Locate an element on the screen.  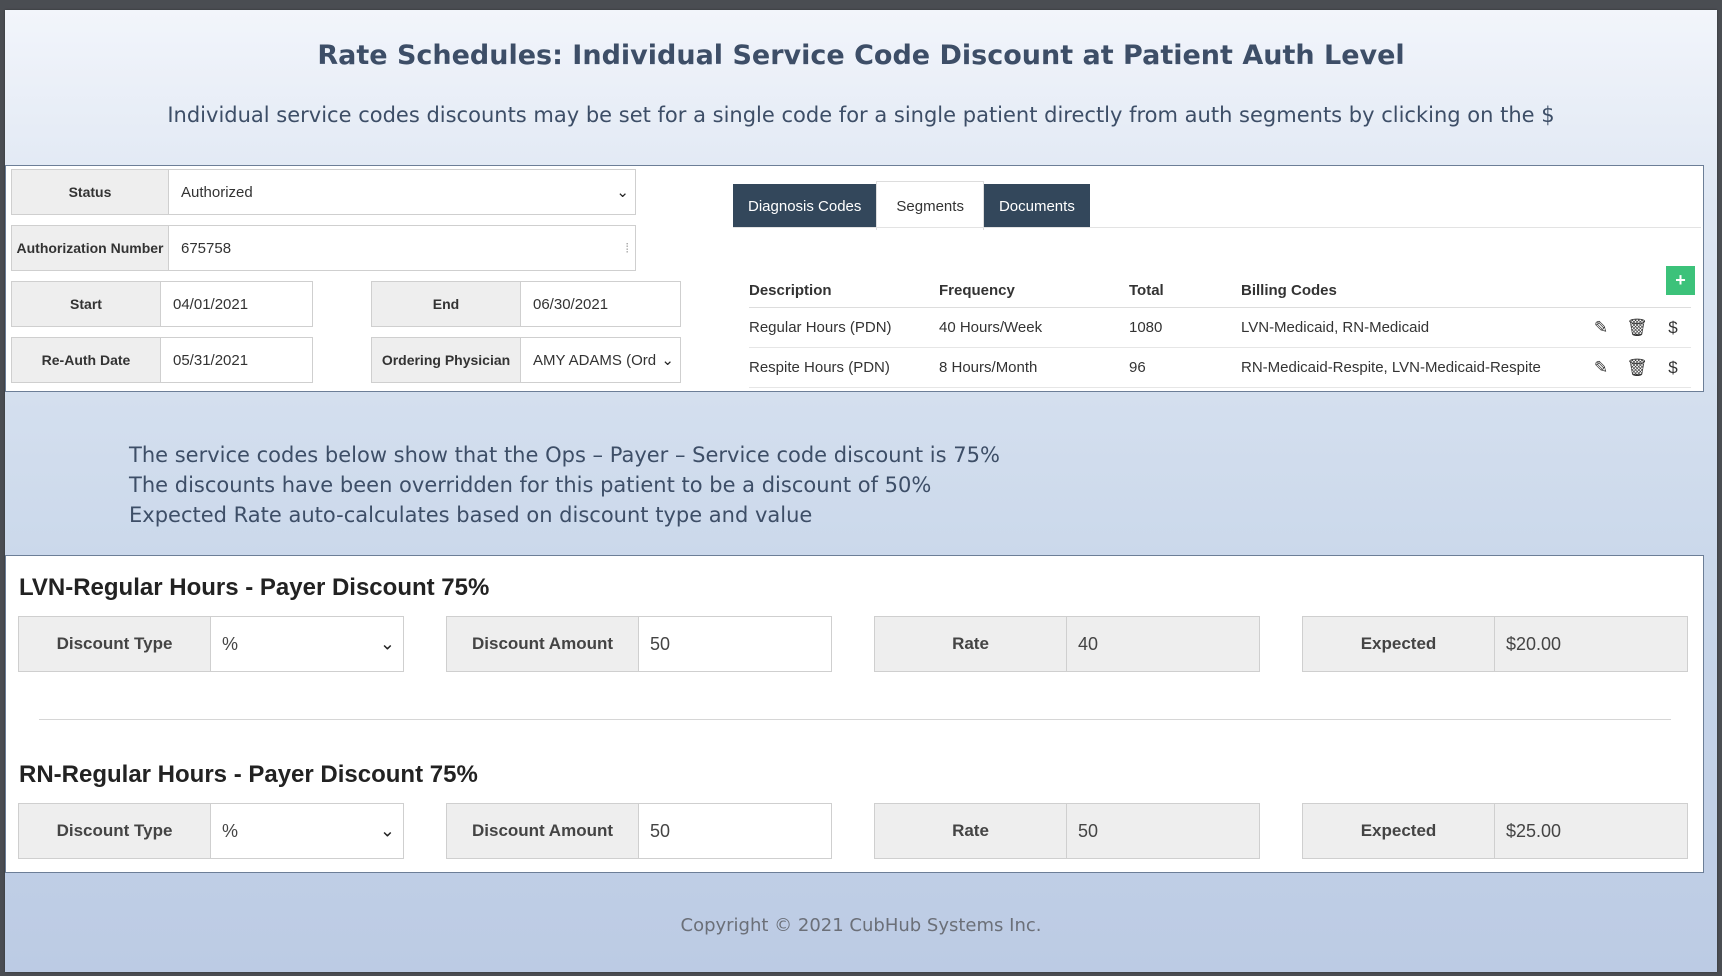
section-title-lvn: LVN-Regular Hours - Payer Discount 75% is located at coordinates (254, 587).